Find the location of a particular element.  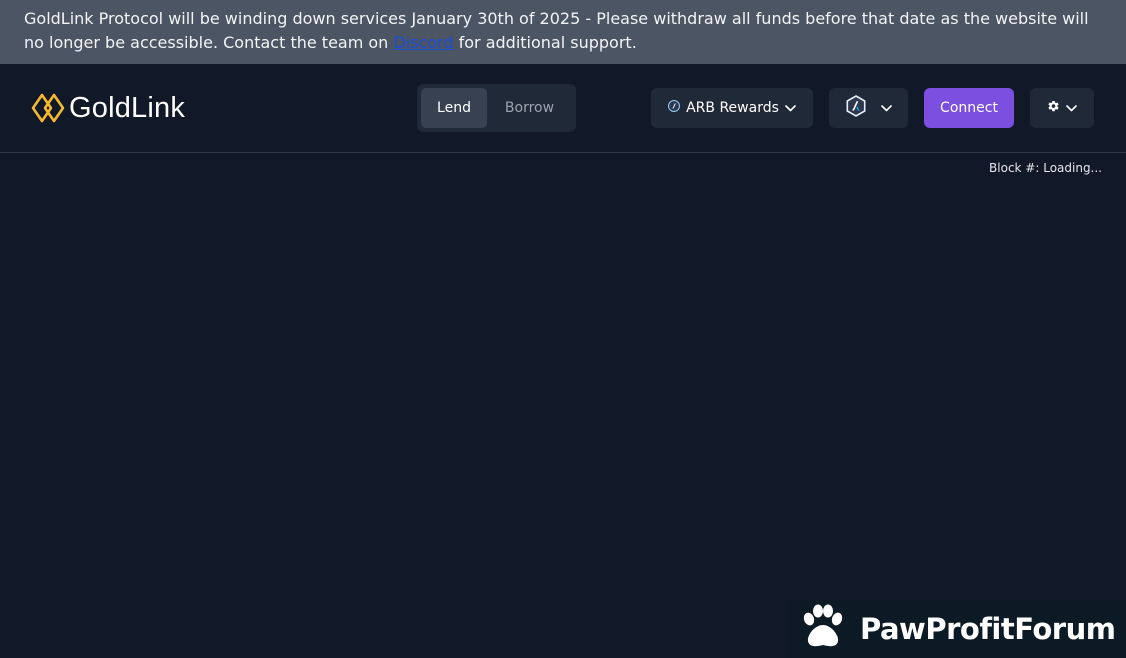

goldlink-logo: GoldLink is located at coordinates (108, 108).